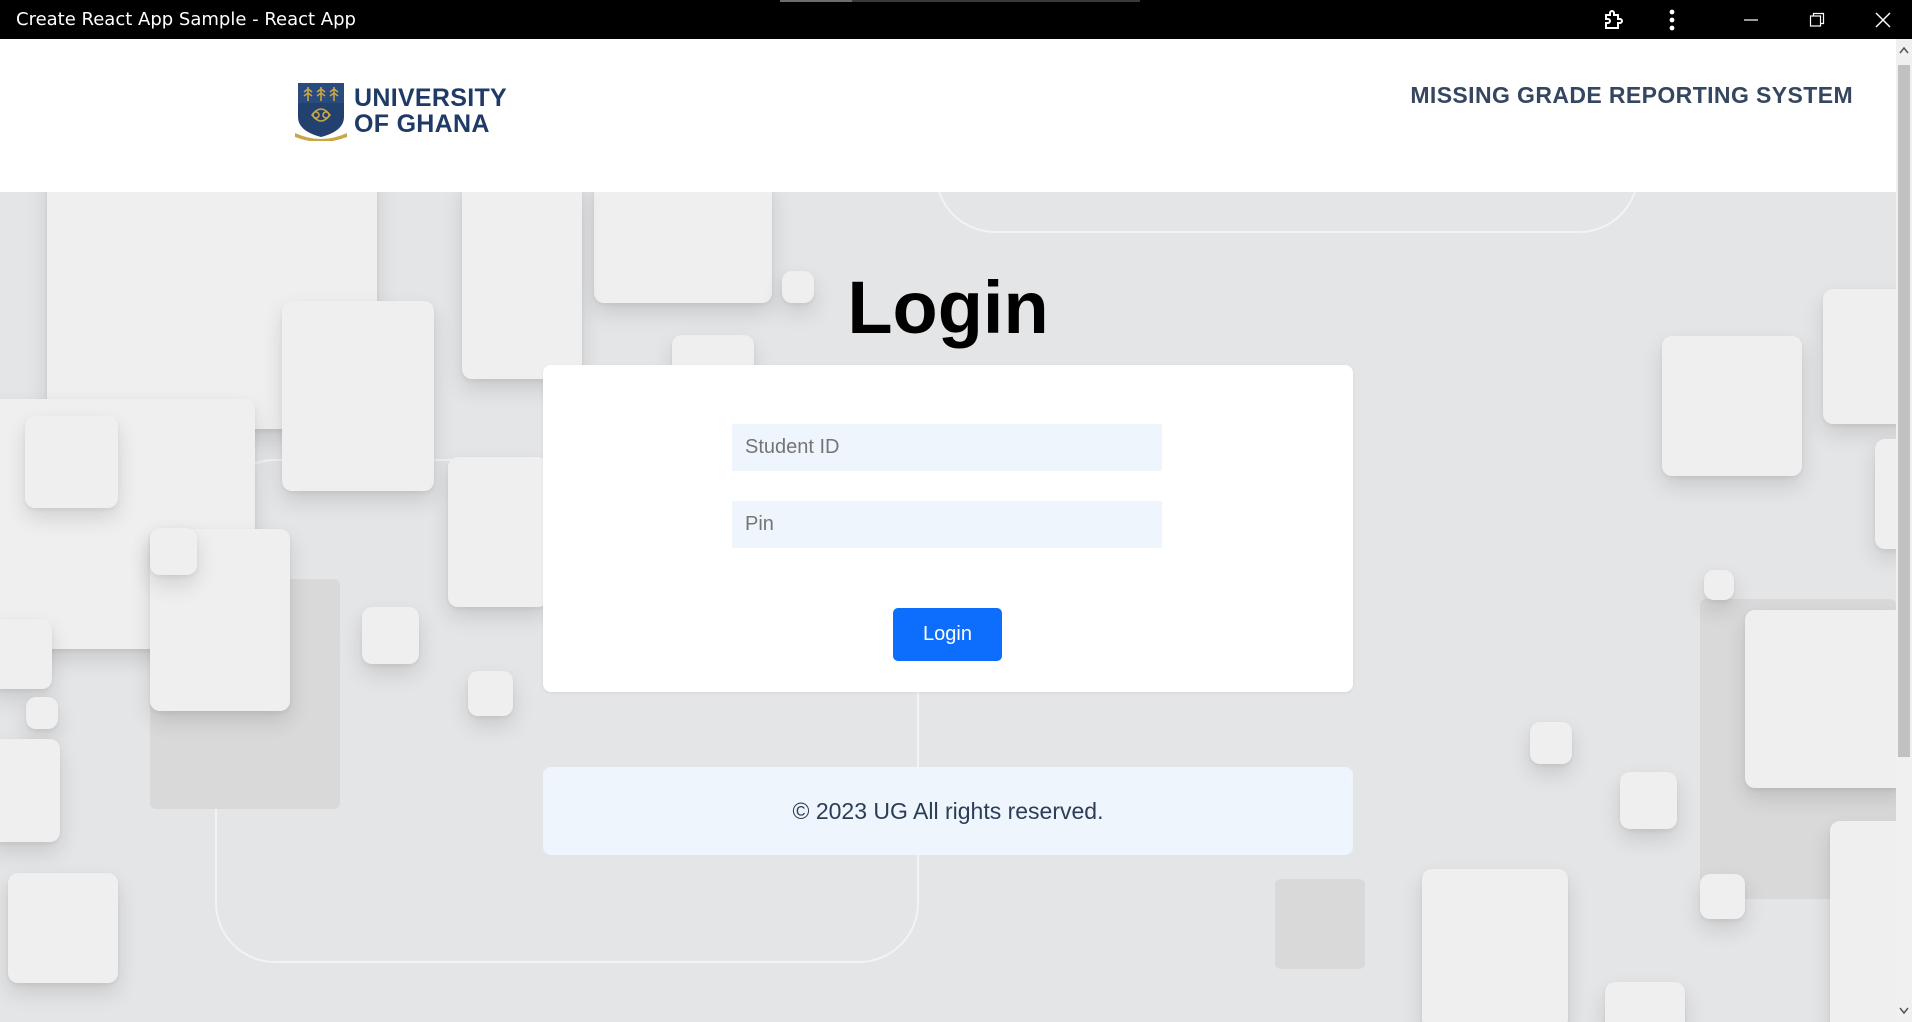 The width and height of the screenshot is (1912, 1022). Describe the element at coordinates (1817, 19) in the screenshot. I see `restore-icon` at that location.